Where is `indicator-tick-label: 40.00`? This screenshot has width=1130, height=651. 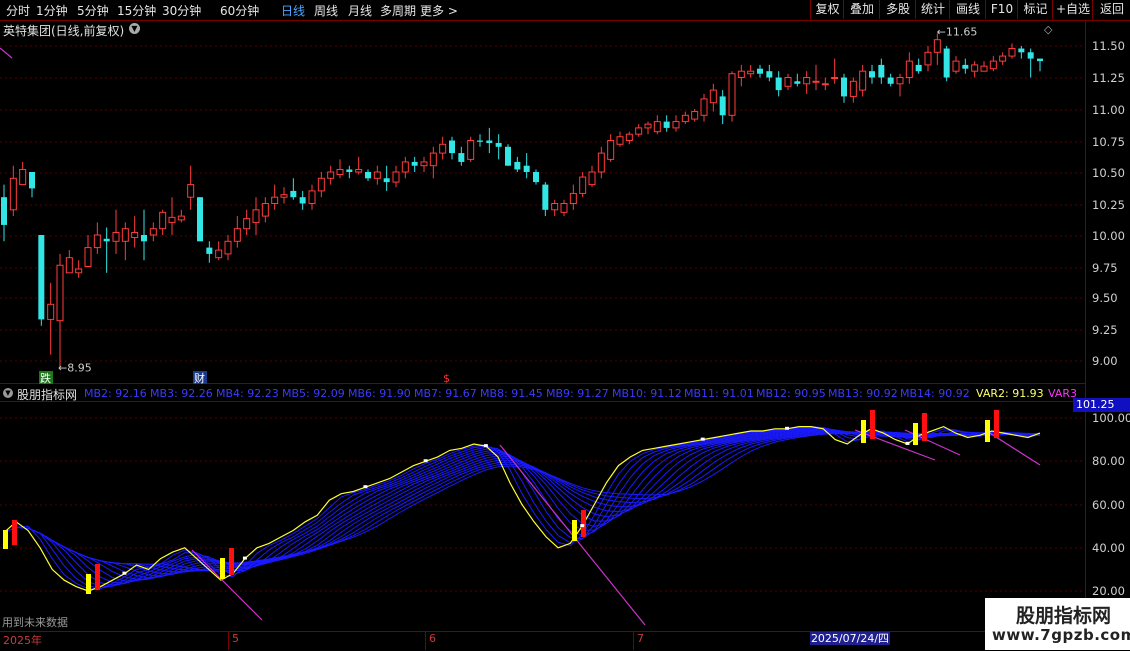
indicator-tick-label: 40.00 is located at coordinates (1108, 548).